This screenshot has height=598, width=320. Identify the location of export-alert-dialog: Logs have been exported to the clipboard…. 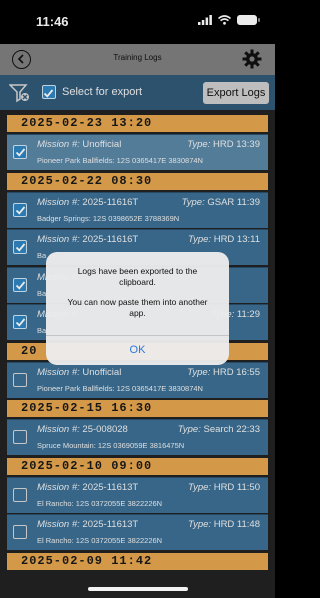
(137, 308).